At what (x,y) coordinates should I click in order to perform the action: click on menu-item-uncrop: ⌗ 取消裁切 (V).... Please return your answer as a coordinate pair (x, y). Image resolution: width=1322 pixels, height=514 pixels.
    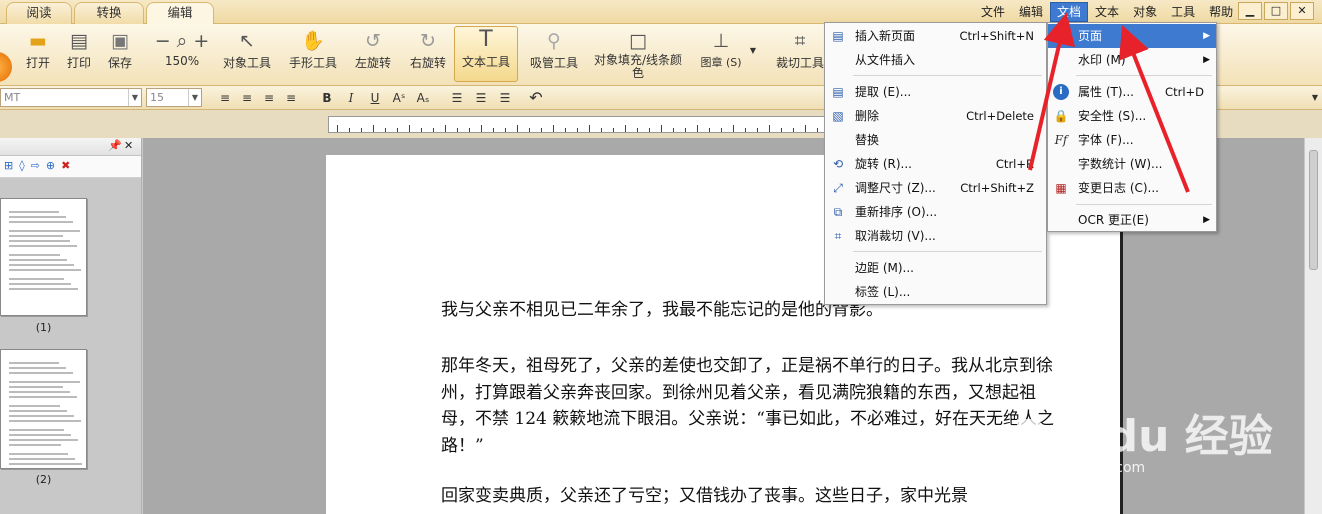
    Looking at the image, I should click on (935, 236).